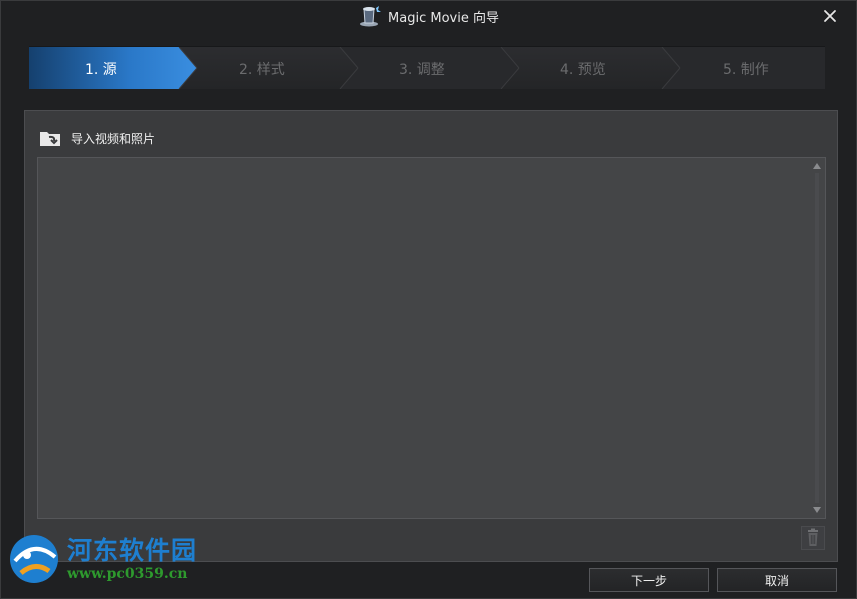 Image resolution: width=857 pixels, height=599 pixels. Describe the element at coordinates (101, 69) in the screenshot. I see `step-1-source: 1. 源` at that location.